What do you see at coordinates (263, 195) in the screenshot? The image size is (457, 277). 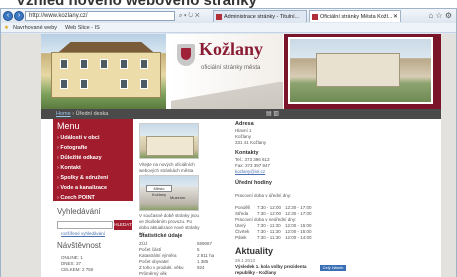 I see `hours-intro: Pracovní doba v úřední dny:` at bounding box center [263, 195].